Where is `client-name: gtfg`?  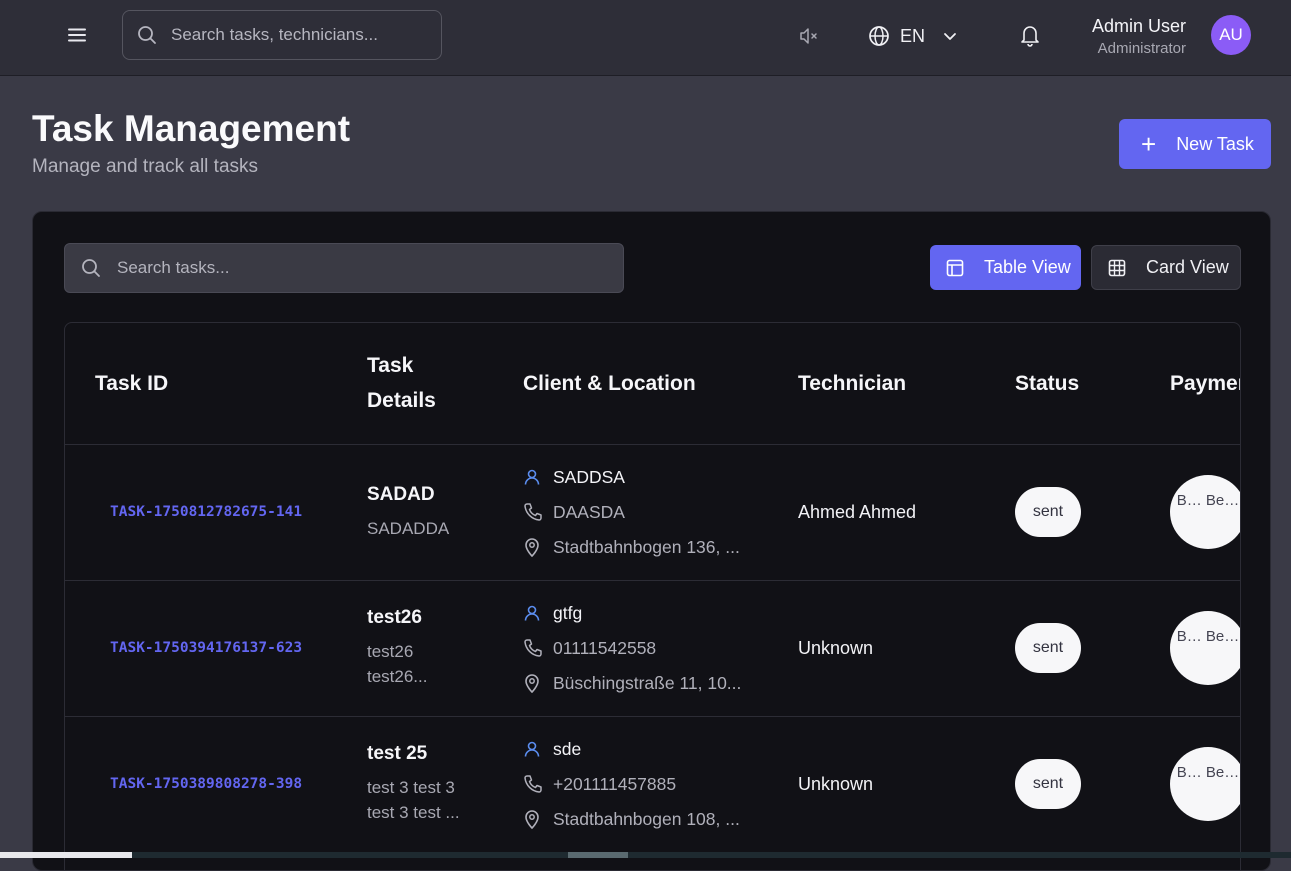
client-name: gtfg is located at coordinates (568, 612).